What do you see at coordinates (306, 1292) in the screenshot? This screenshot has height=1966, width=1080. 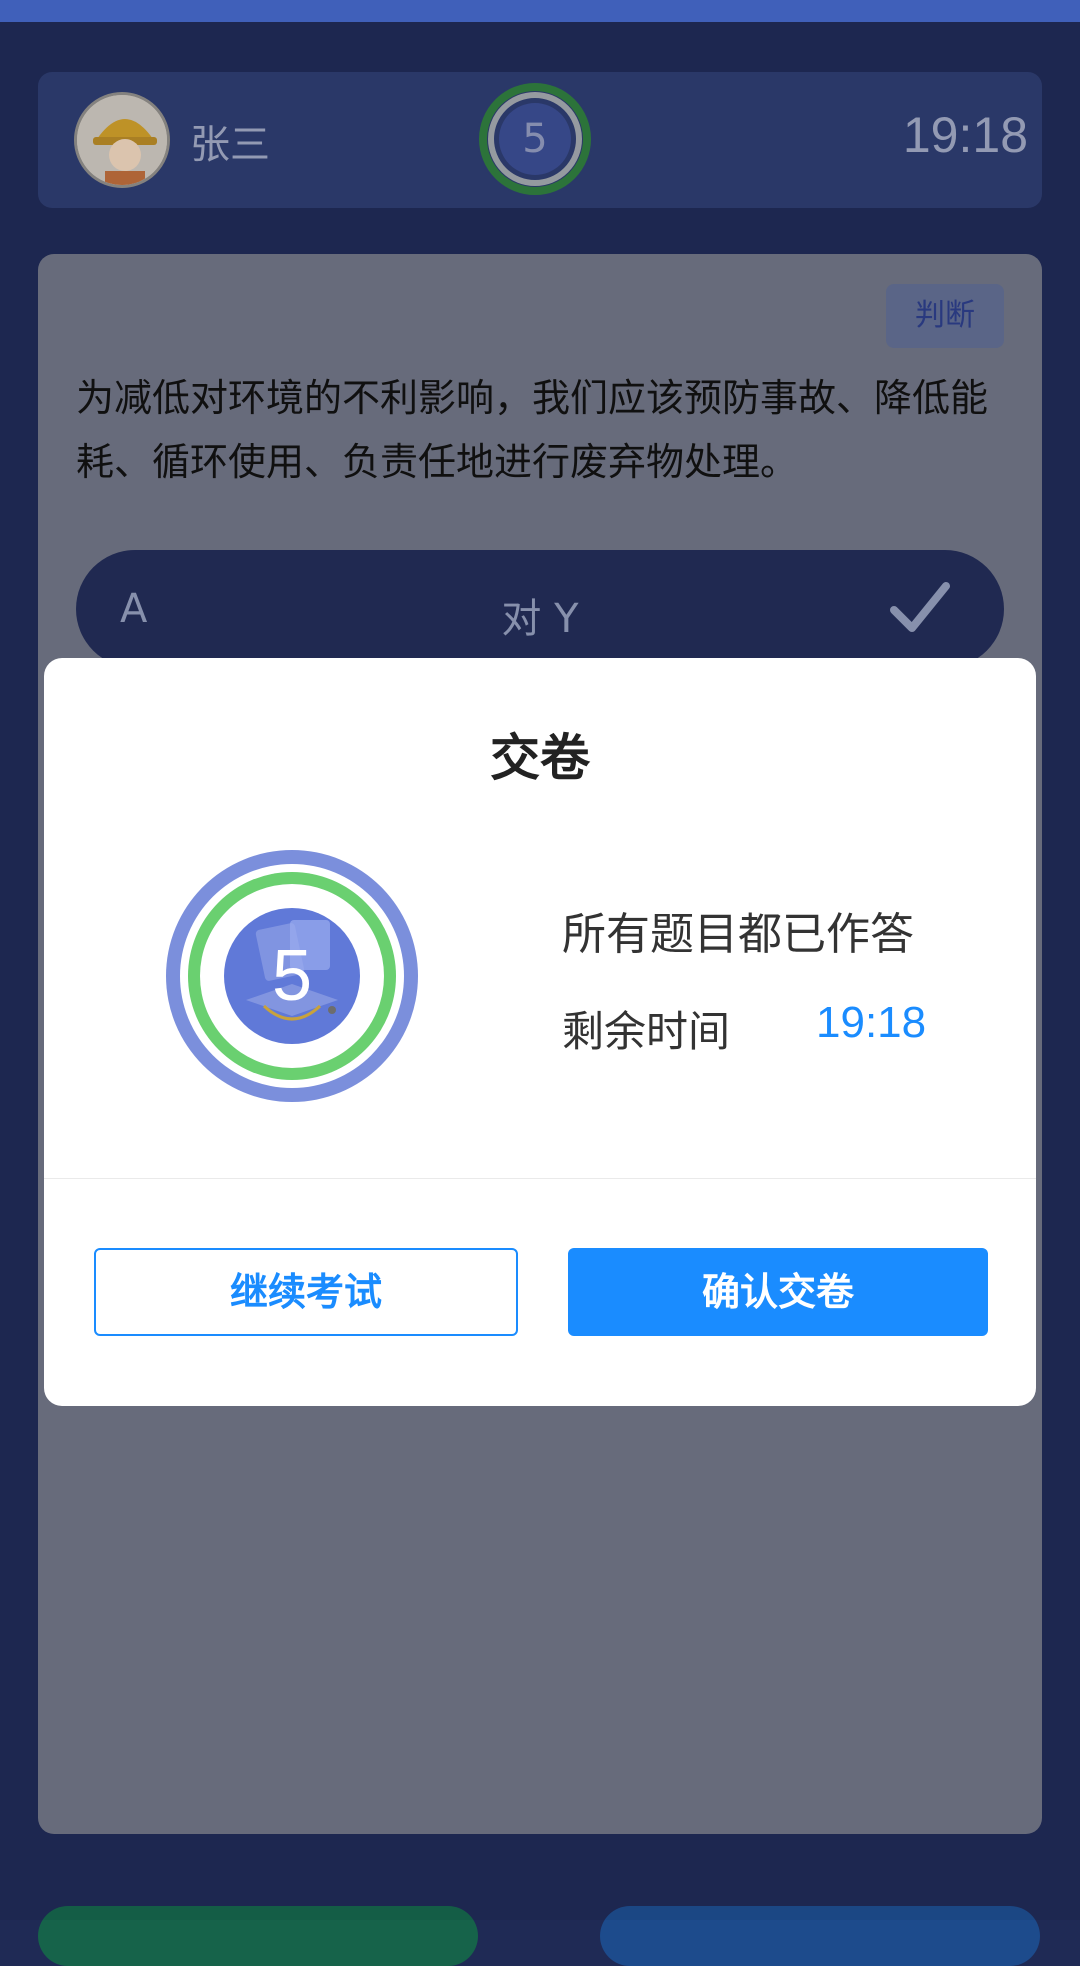 I see `continue-exam-button: 继续考试` at bounding box center [306, 1292].